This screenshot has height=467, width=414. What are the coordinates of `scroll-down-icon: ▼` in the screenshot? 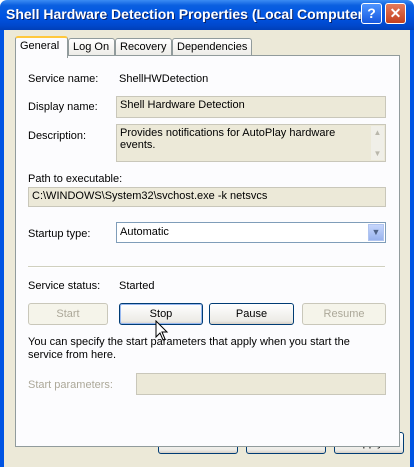 It's located at (377, 153).